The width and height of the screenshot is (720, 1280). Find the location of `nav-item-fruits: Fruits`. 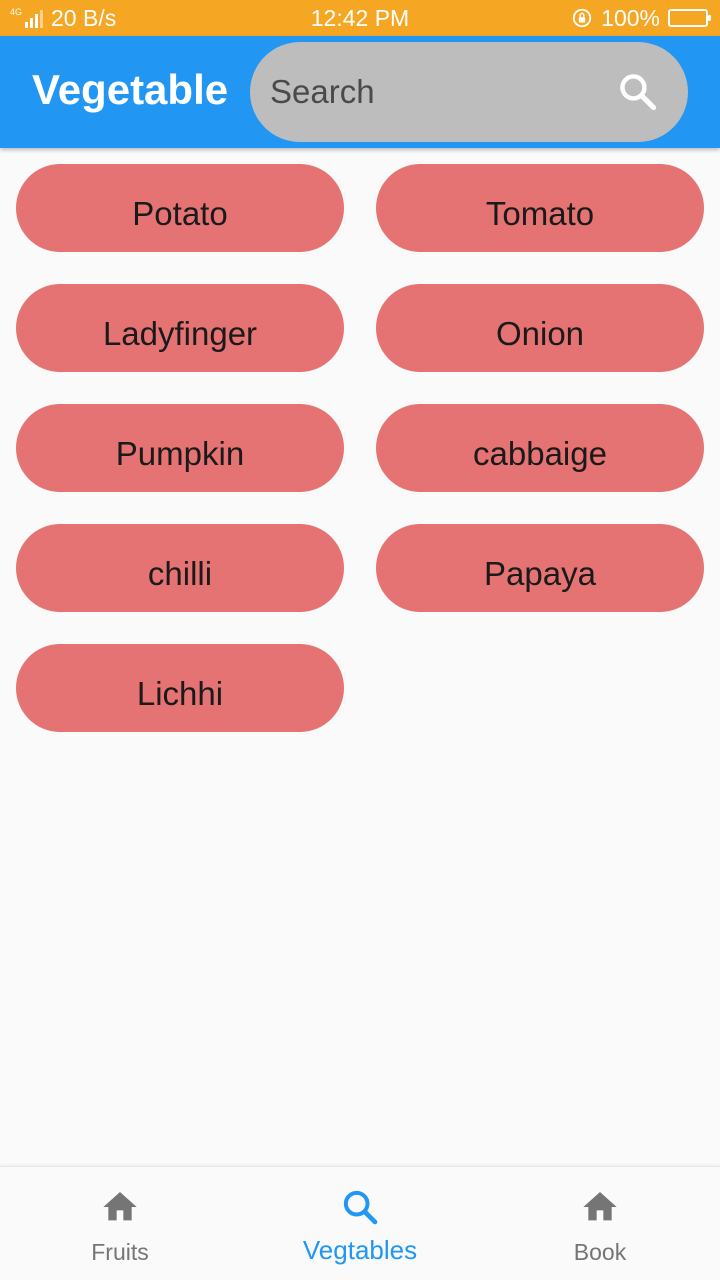

nav-item-fruits: Fruits is located at coordinates (120, 1223).